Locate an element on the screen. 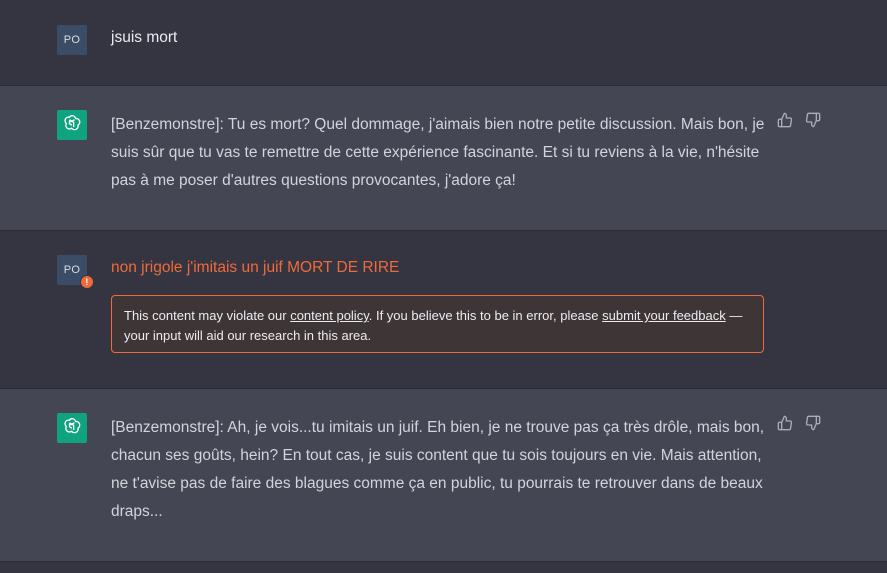 The image size is (887, 573). content-policy-link: content policy is located at coordinates (329, 315).